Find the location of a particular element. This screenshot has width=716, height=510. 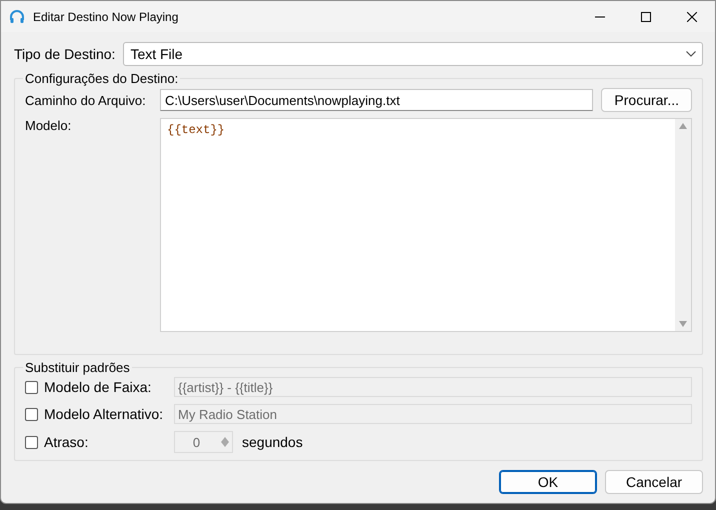

scrollbar is located at coordinates (683, 225).